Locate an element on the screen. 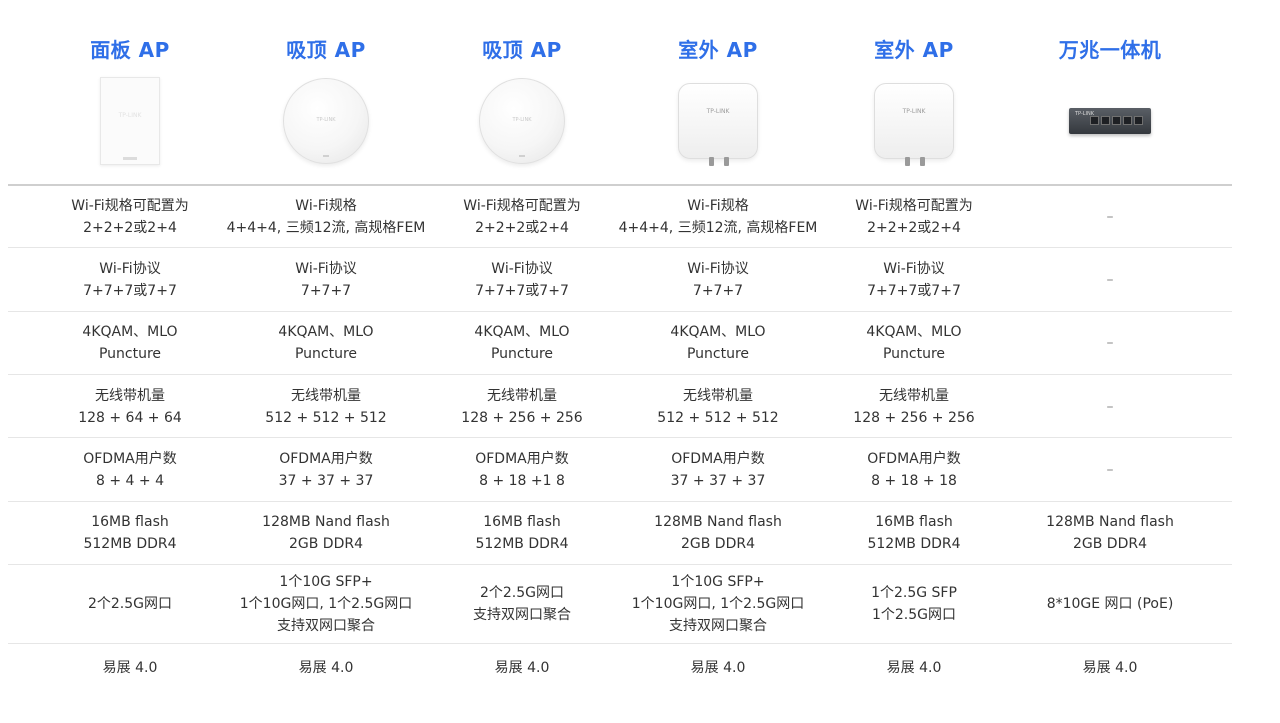 This screenshot has width=1280, height=723. spec-line: Wi-Fi规格 is located at coordinates (326, 205).